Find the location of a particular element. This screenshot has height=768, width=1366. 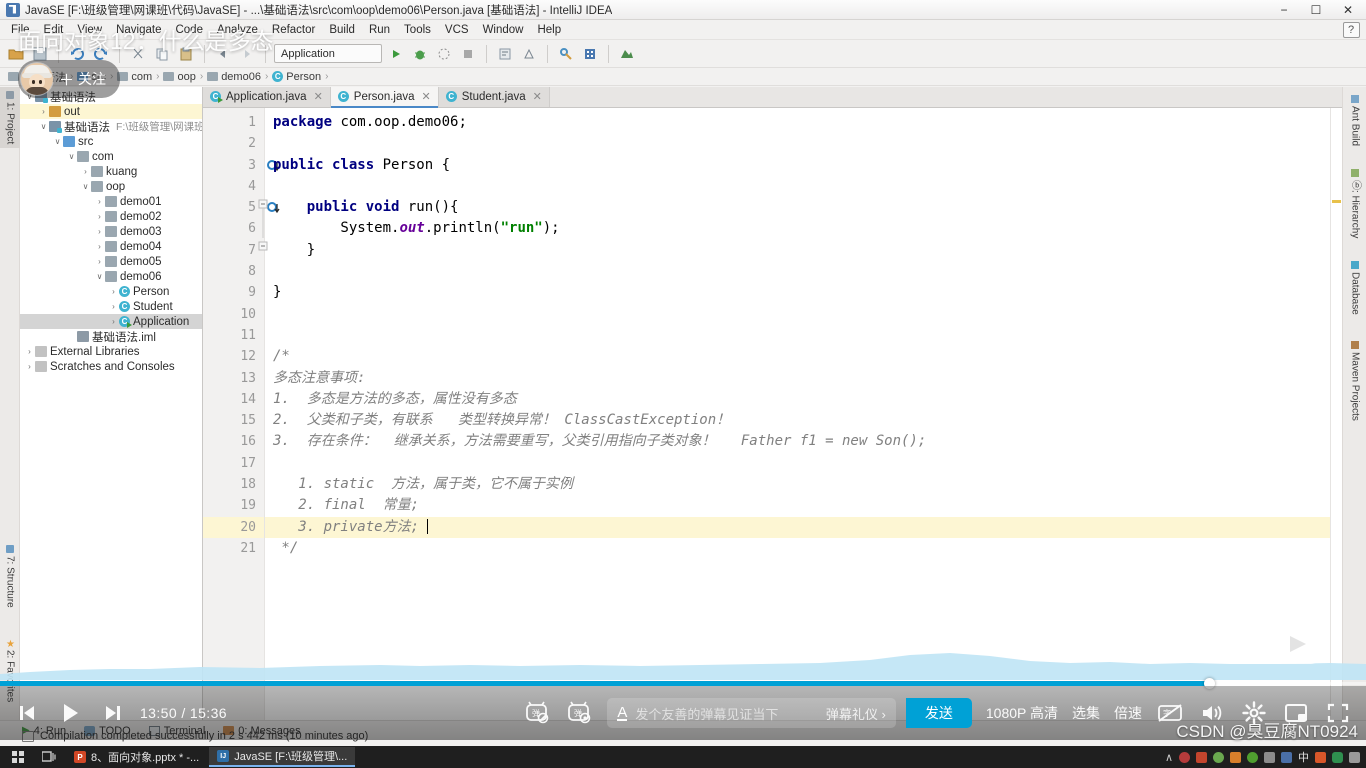

tray-language-indicator: 中 is located at coordinates (1303, 757).